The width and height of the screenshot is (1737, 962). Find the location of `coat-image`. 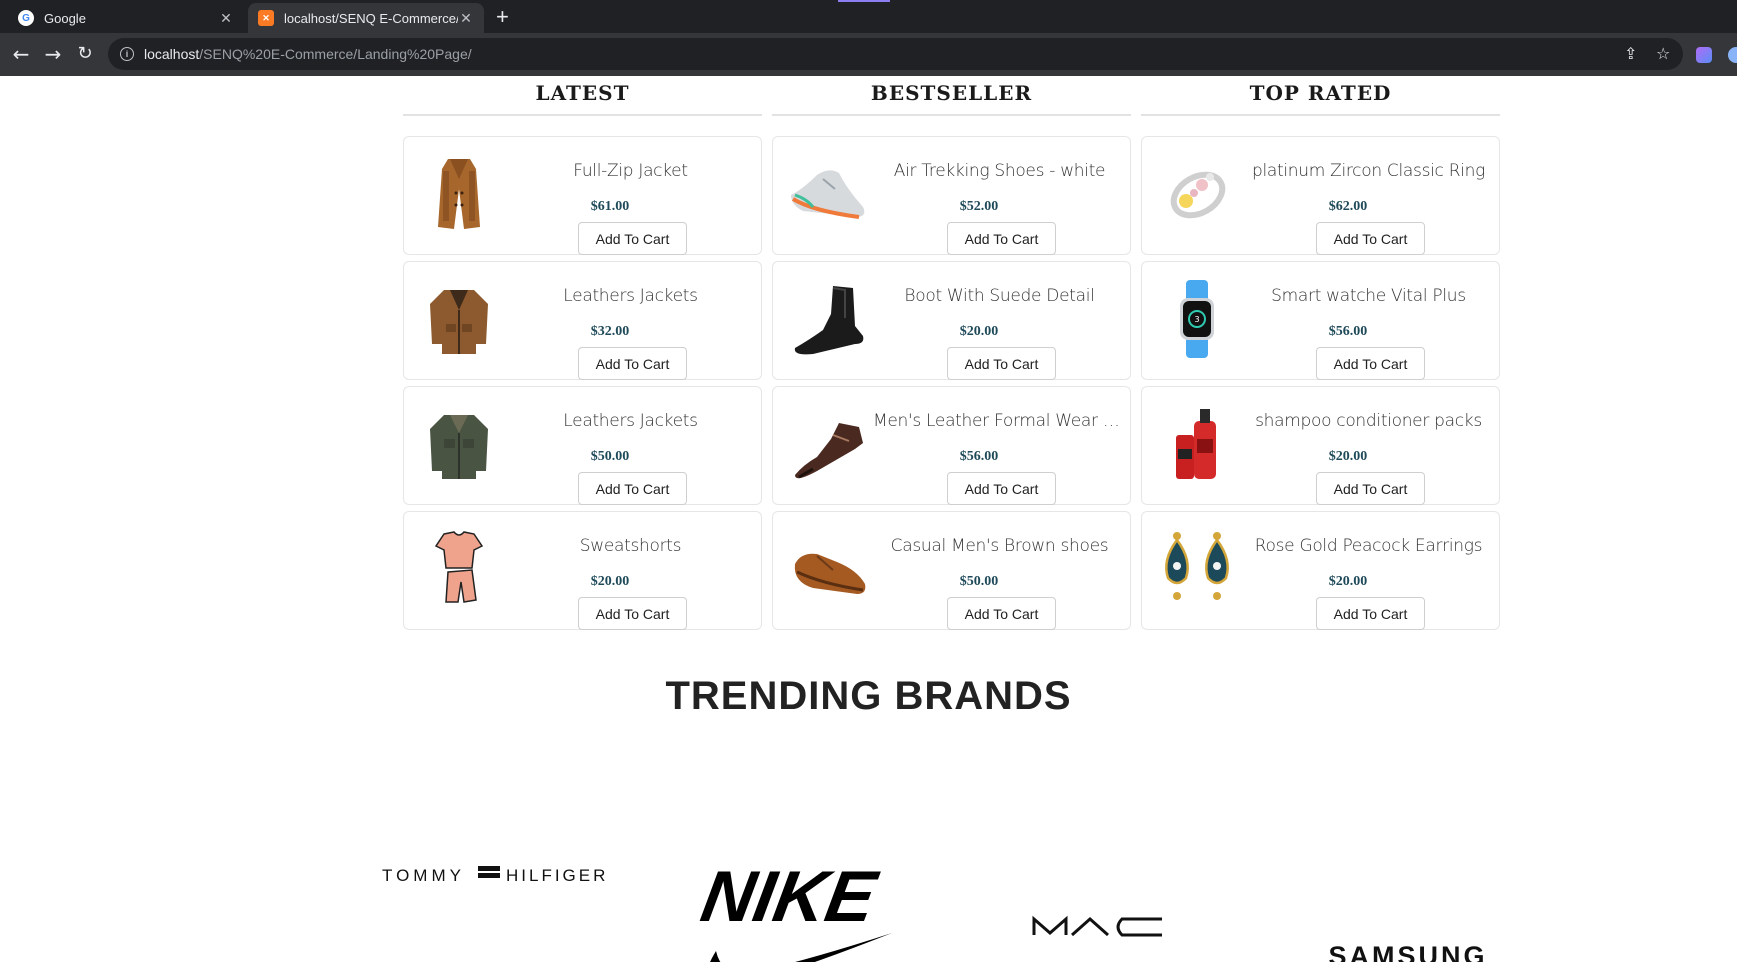

coat-image is located at coordinates (459, 194).